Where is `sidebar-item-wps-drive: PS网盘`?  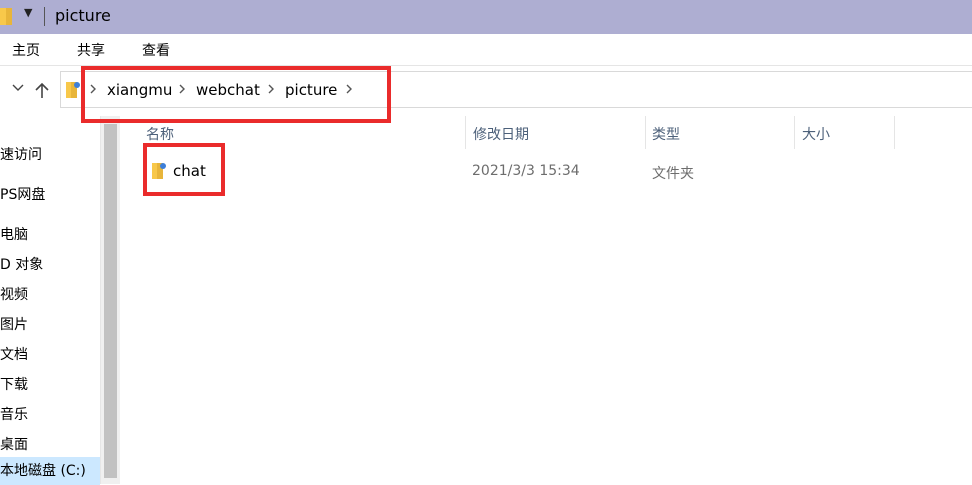 sidebar-item-wps-drive: PS网盘 is located at coordinates (22, 194).